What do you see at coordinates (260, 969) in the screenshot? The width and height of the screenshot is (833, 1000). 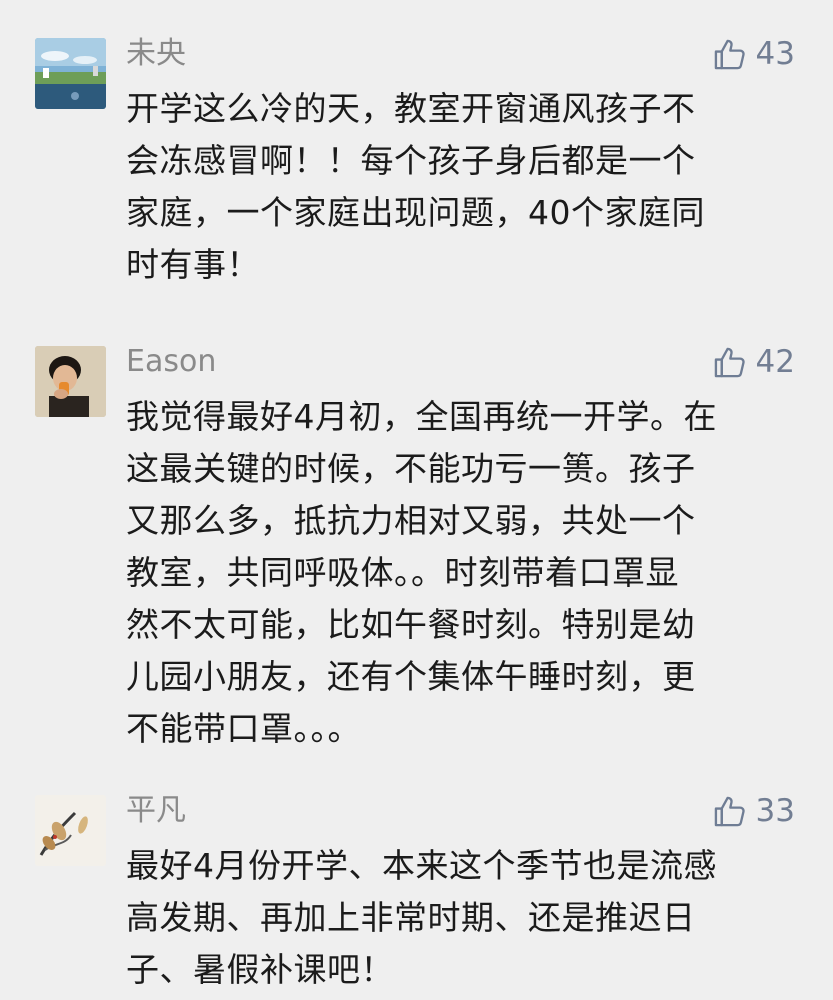 I see `comment-line: 子、暑假补课吧！` at bounding box center [260, 969].